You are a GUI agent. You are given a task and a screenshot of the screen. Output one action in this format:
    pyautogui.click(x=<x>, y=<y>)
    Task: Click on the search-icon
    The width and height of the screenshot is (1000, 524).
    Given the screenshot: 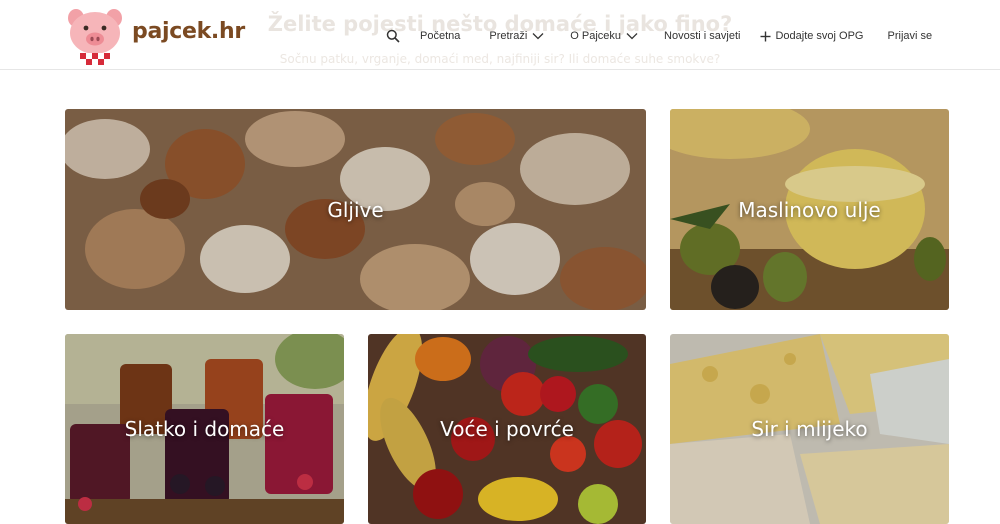 What is the action you would take?
    pyautogui.click(x=393, y=36)
    